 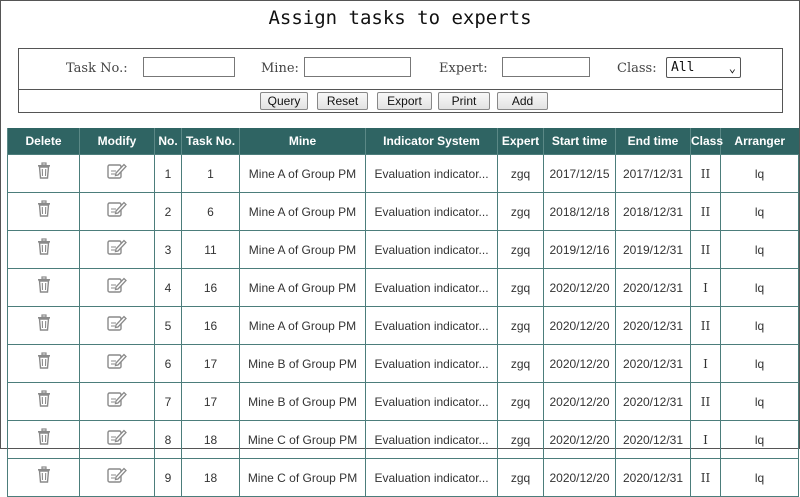 What do you see at coordinates (653, 141) in the screenshot?
I see `col-end-time: End time` at bounding box center [653, 141].